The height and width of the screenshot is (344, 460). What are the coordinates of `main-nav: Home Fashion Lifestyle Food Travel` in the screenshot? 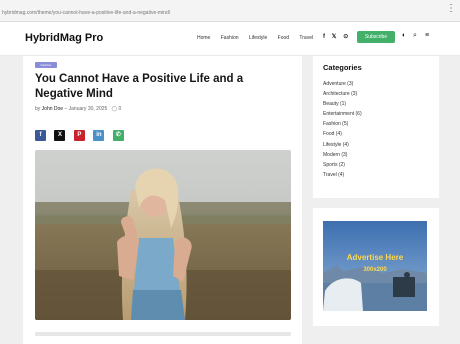 It's located at (259, 38).